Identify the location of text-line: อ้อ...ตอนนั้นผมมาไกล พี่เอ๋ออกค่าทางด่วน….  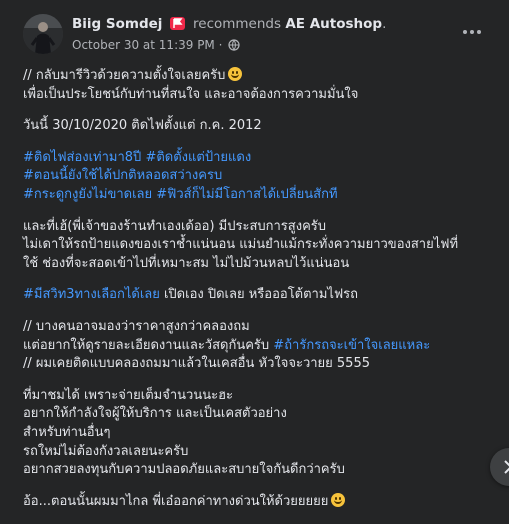
(258, 502).